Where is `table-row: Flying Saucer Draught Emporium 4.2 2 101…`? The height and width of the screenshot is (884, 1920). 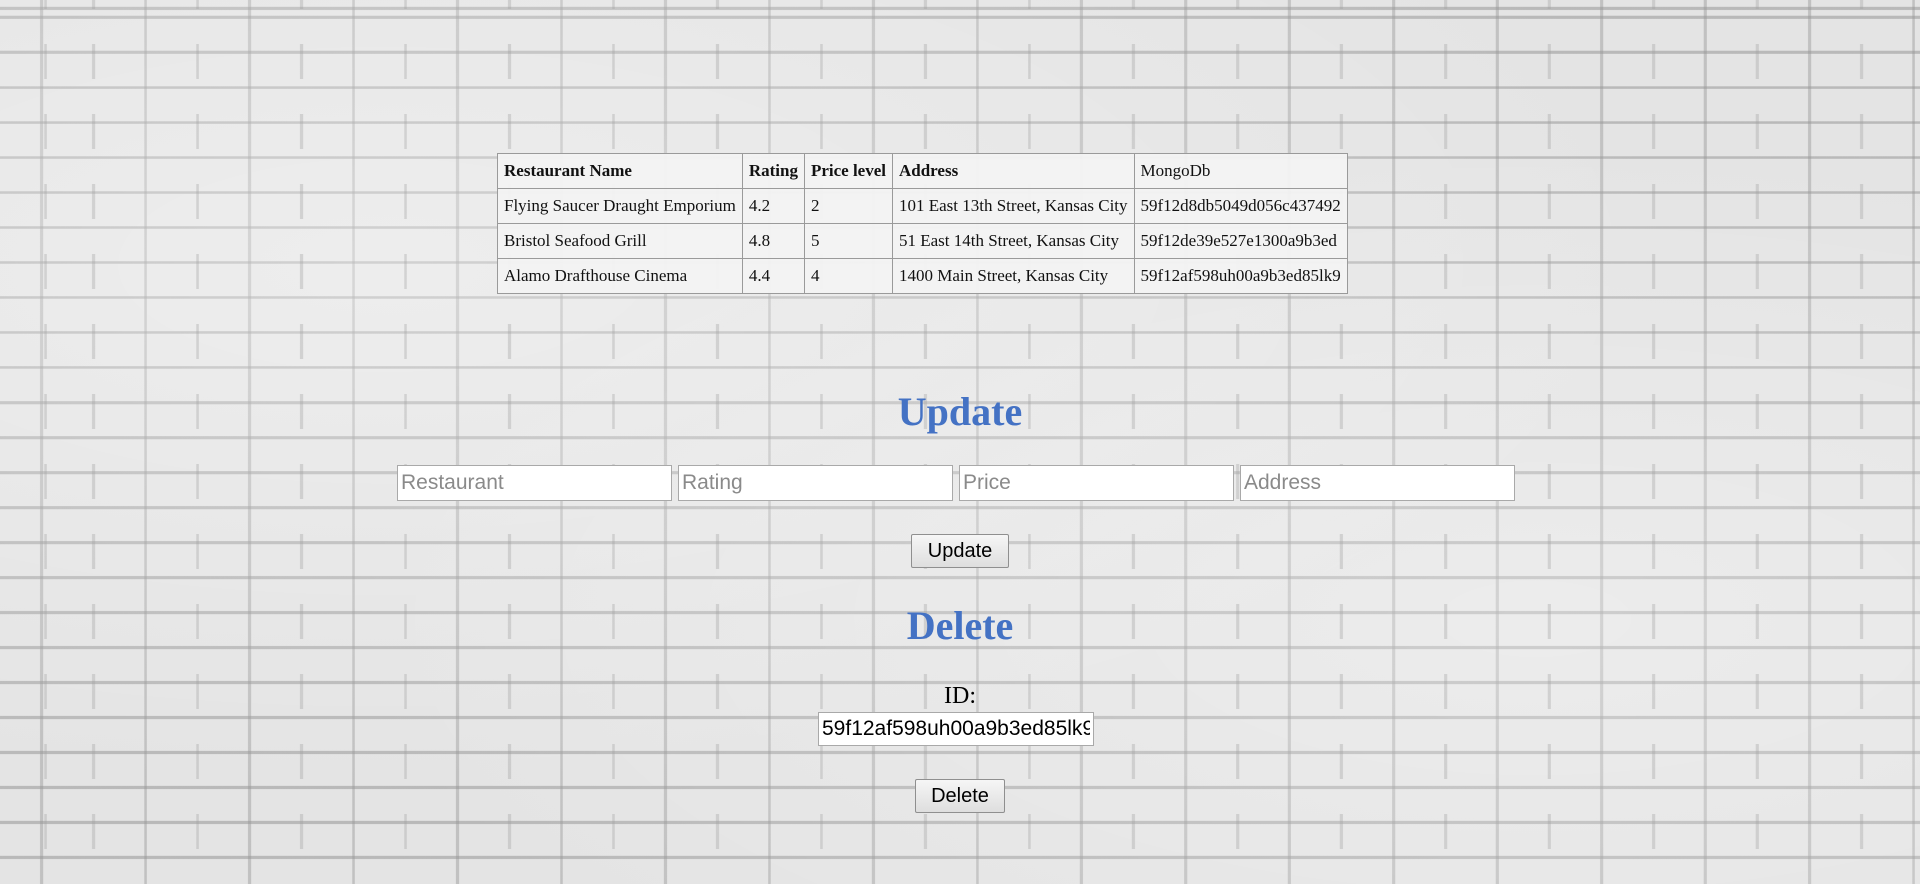 table-row: Flying Saucer Draught Emporium 4.2 2 101… is located at coordinates (922, 206).